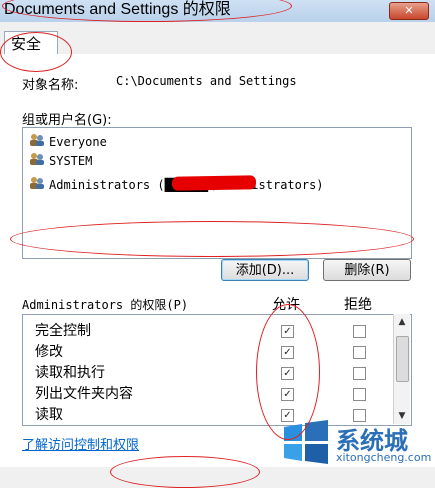 This screenshot has width=435, height=488. I want to click on list-item-system: SYSTEM, so click(60, 161).